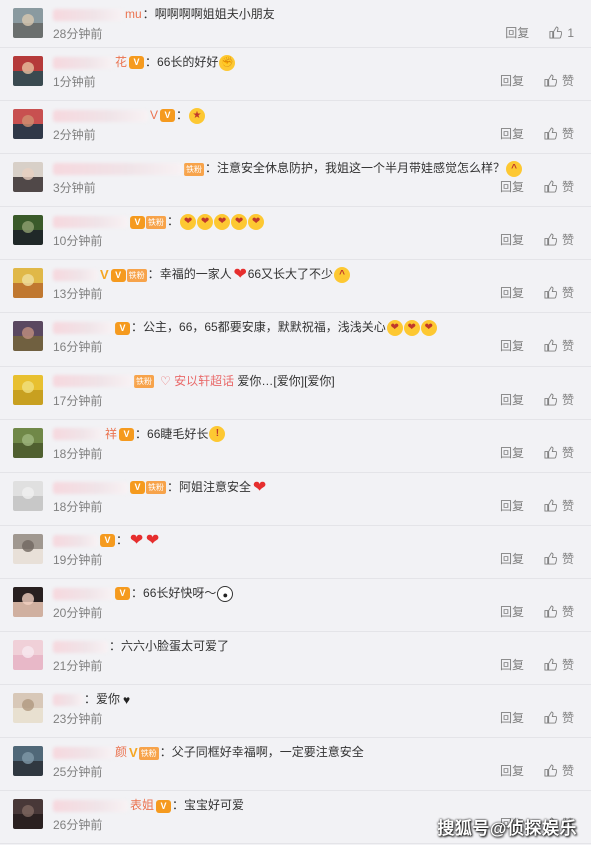 The height and width of the screenshot is (845, 591). What do you see at coordinates (108, 699) in the screenshot?
I see `comment-text: 爱你` at bounding box center [108, 699].